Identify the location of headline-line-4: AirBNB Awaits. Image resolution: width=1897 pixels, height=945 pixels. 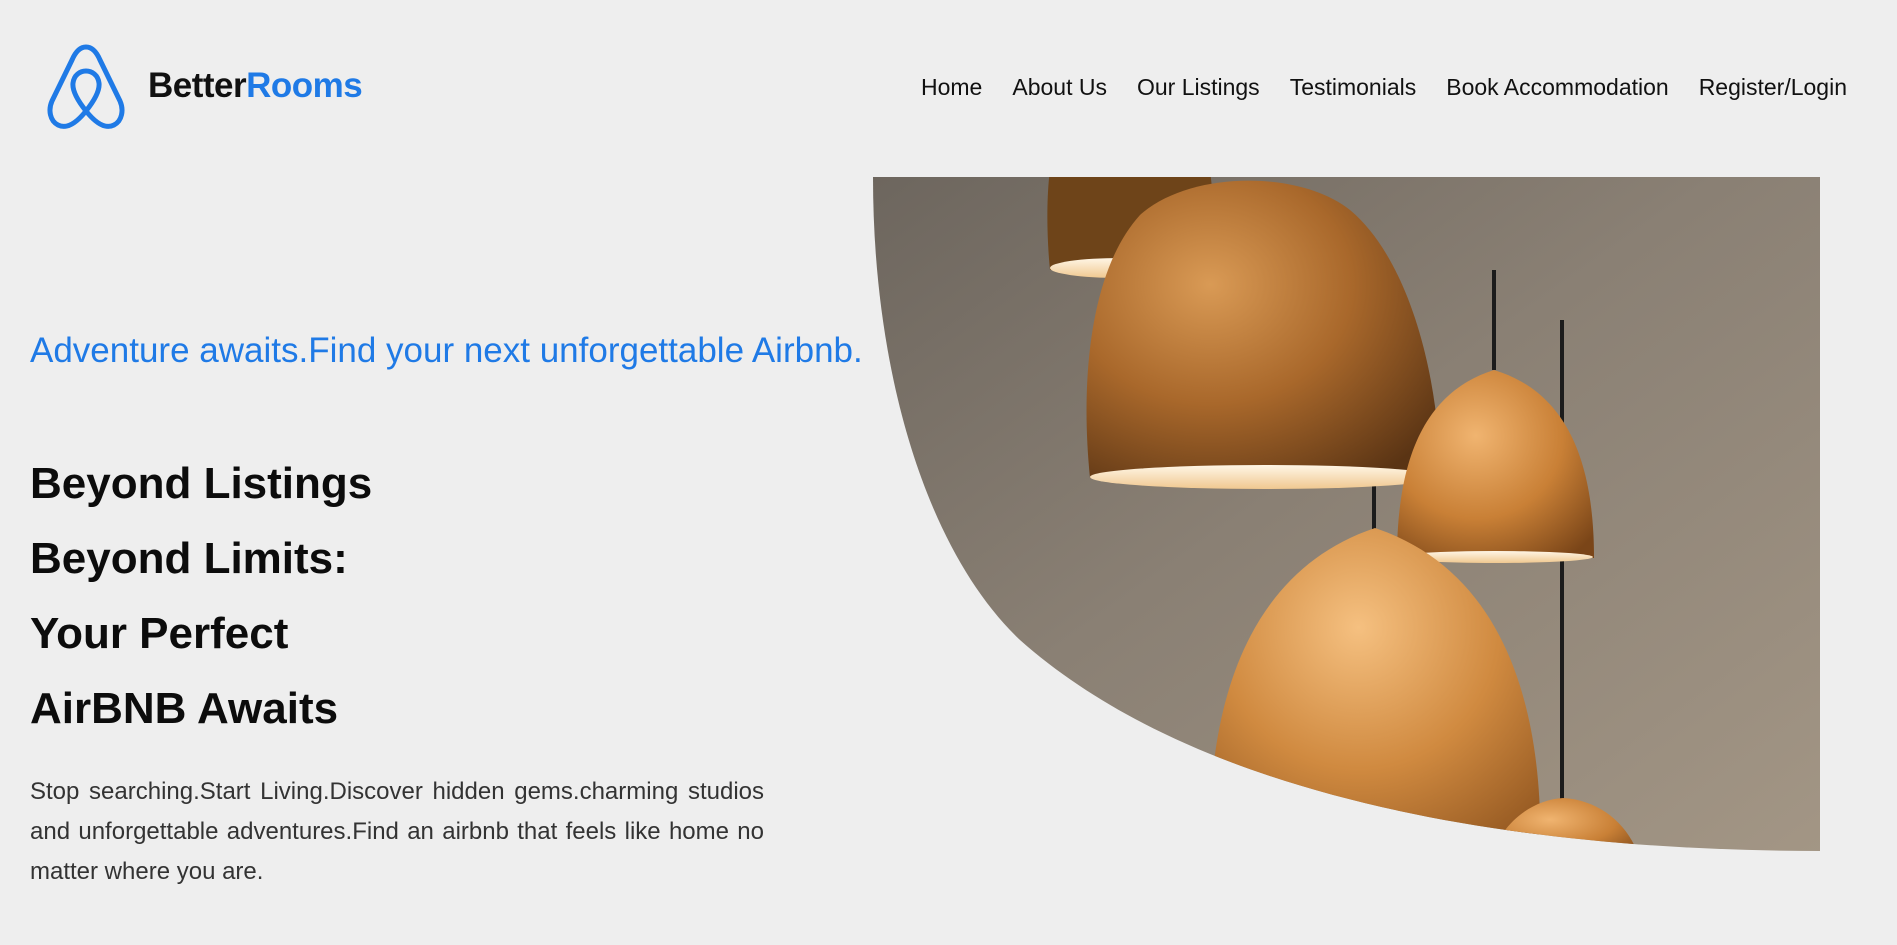
(184, 708).